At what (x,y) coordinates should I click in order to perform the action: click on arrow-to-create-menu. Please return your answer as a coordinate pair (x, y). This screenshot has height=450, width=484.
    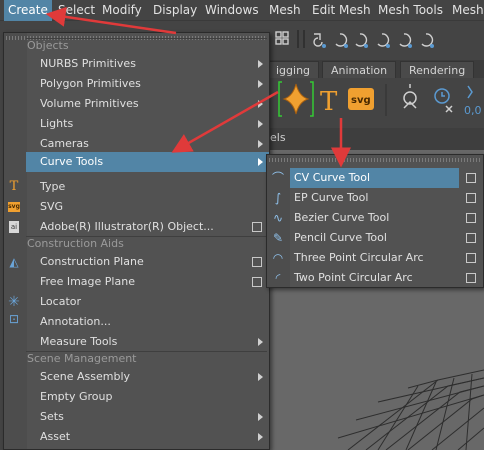
    Looking at the image, I should click on (111, 20).